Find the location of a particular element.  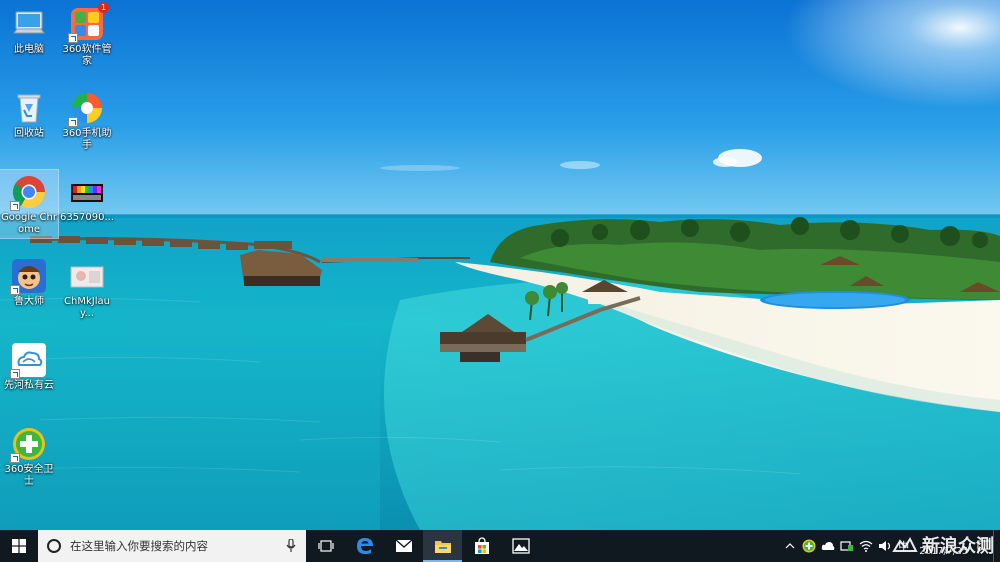

store-icon is located at coordinates (481, 545).